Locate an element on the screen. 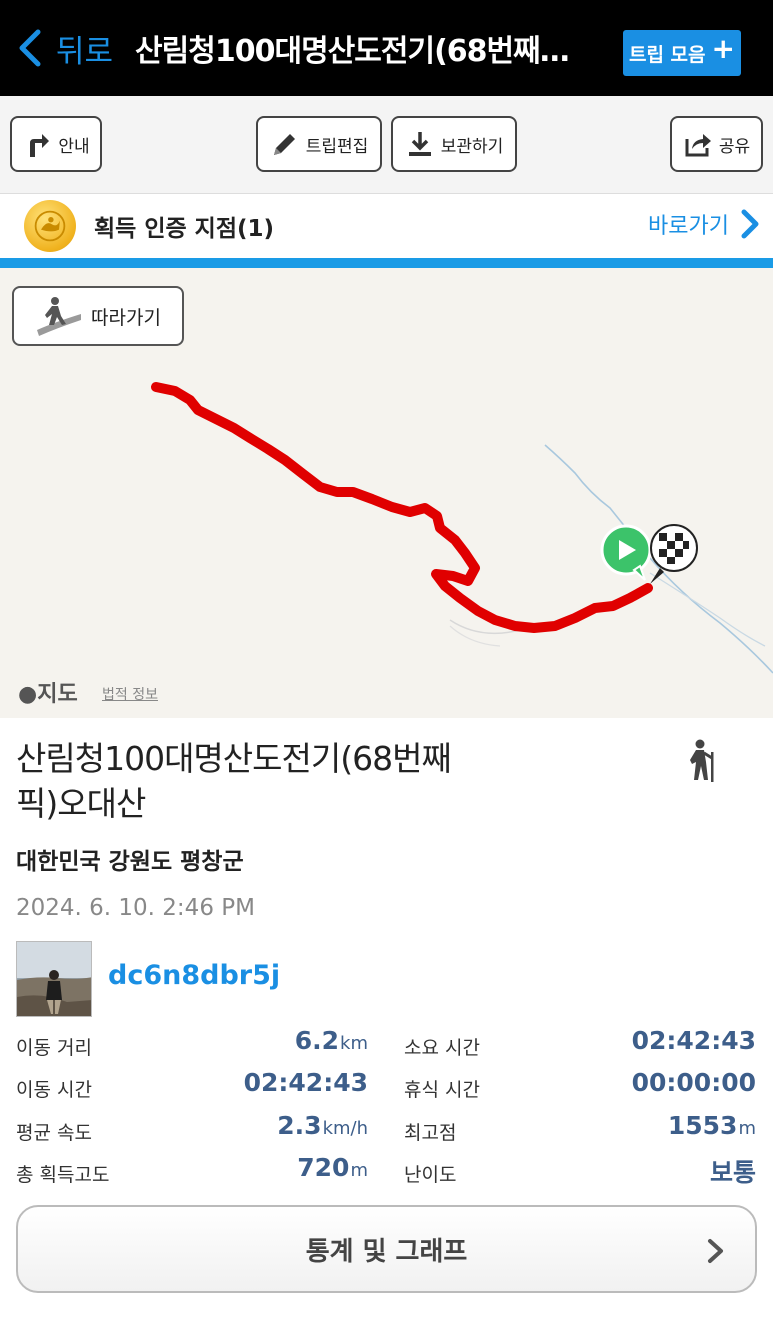 The width and height of the screenshot is (773, 1325). stat-rest-time: 휴식 시간 00:00:00 is located at coordinates (580, 1086).